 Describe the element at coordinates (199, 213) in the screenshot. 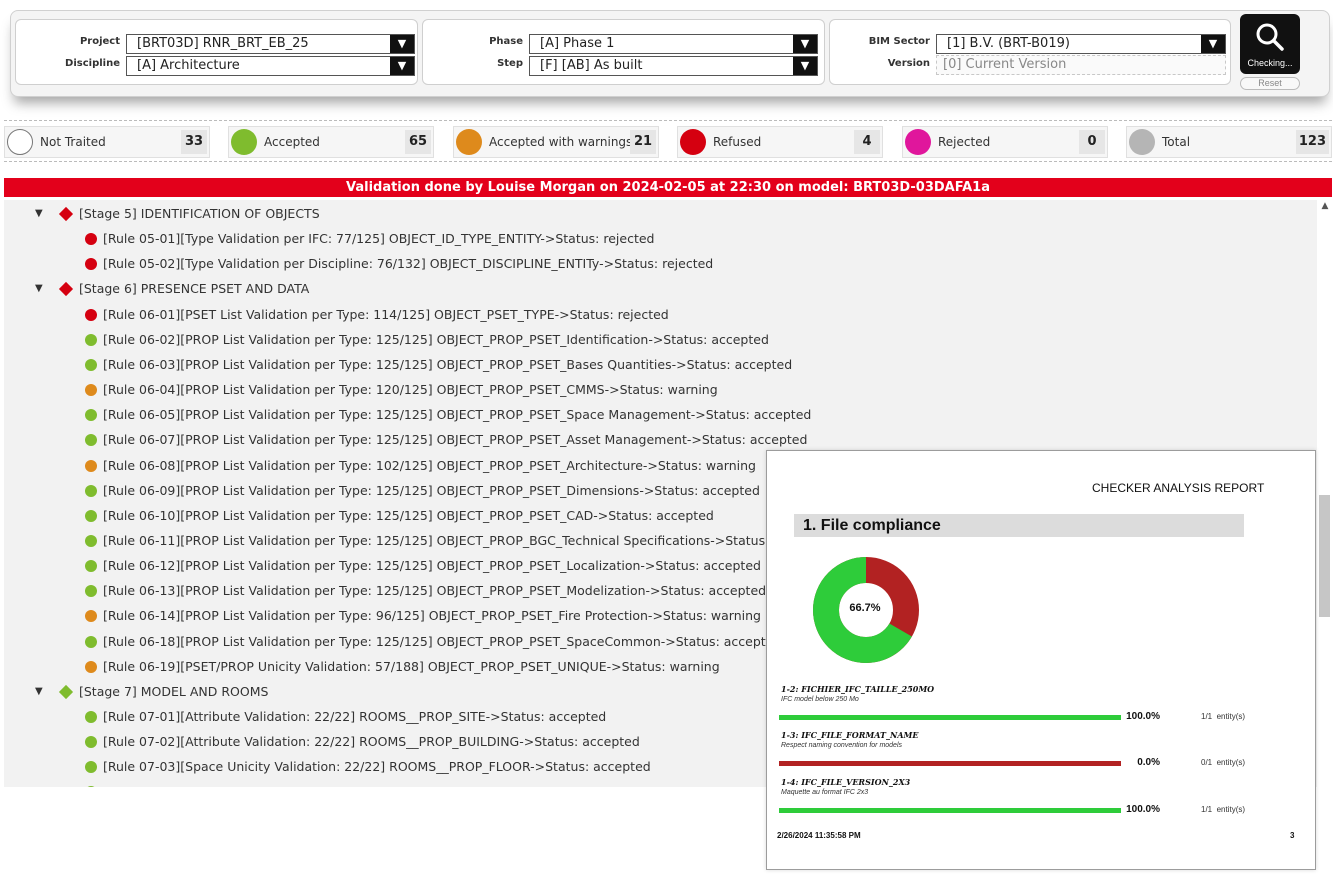

I see `stage-label: [Stage 5] IDENTIFICATION OF OBJECTS` at that location.